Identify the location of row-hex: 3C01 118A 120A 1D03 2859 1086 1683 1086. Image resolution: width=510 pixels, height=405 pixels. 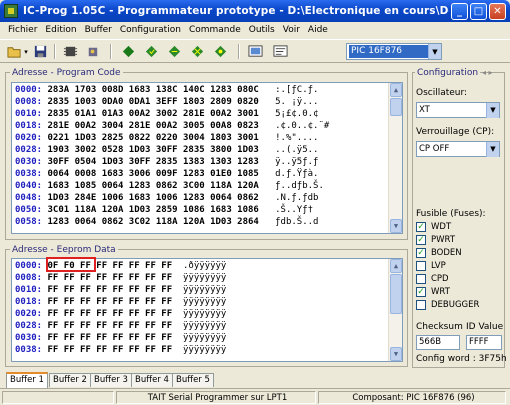
(153, 210).